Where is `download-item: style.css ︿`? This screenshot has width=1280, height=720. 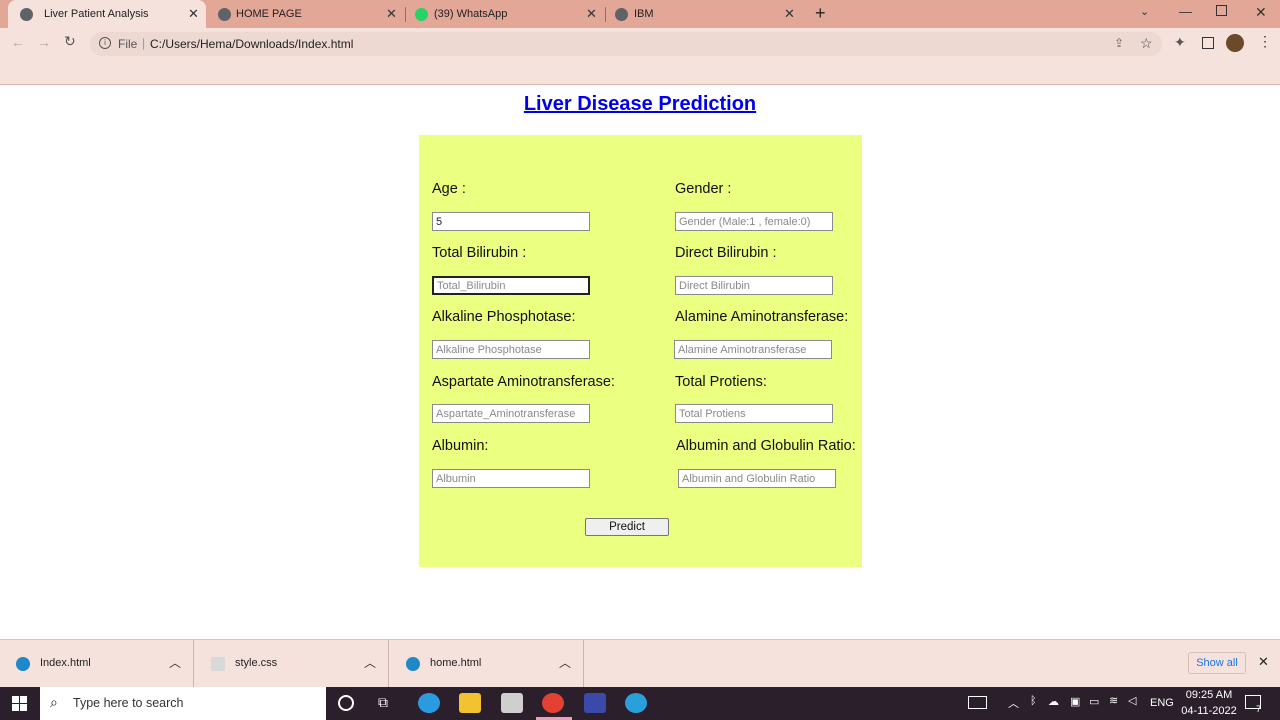
download-item: style.css ︿ is located at coordinates (292, 664).